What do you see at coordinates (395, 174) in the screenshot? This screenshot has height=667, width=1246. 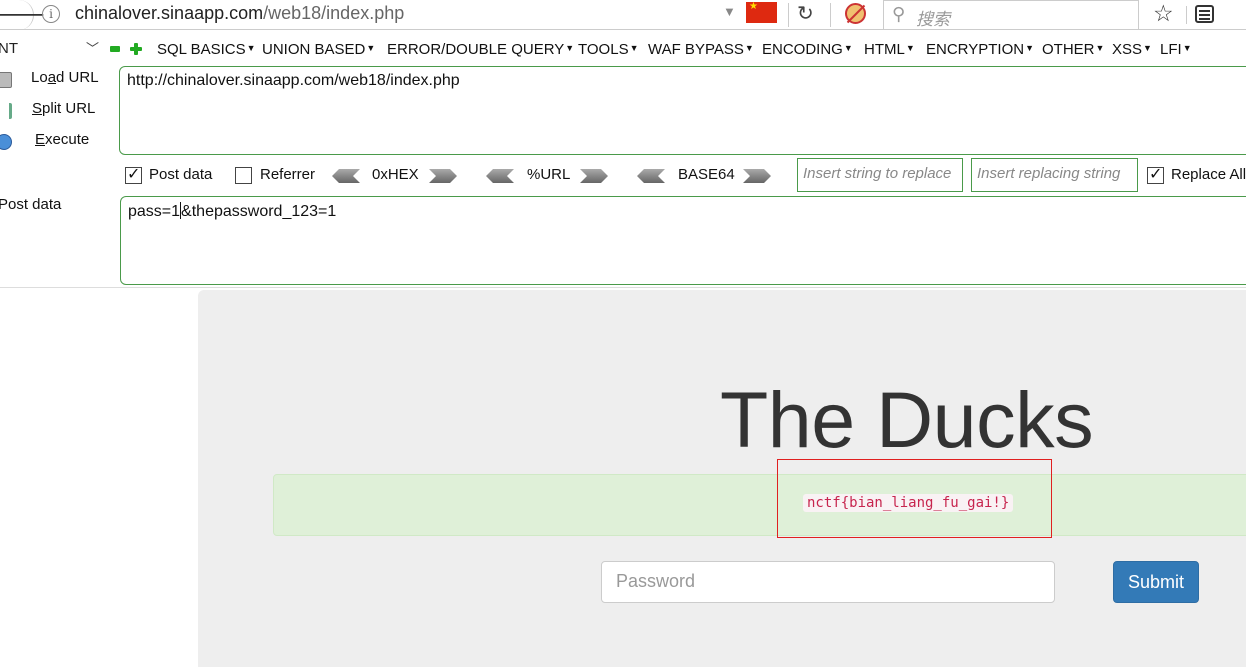 I see `hex-label: 0xHEX` at bounding box center [395, 174].